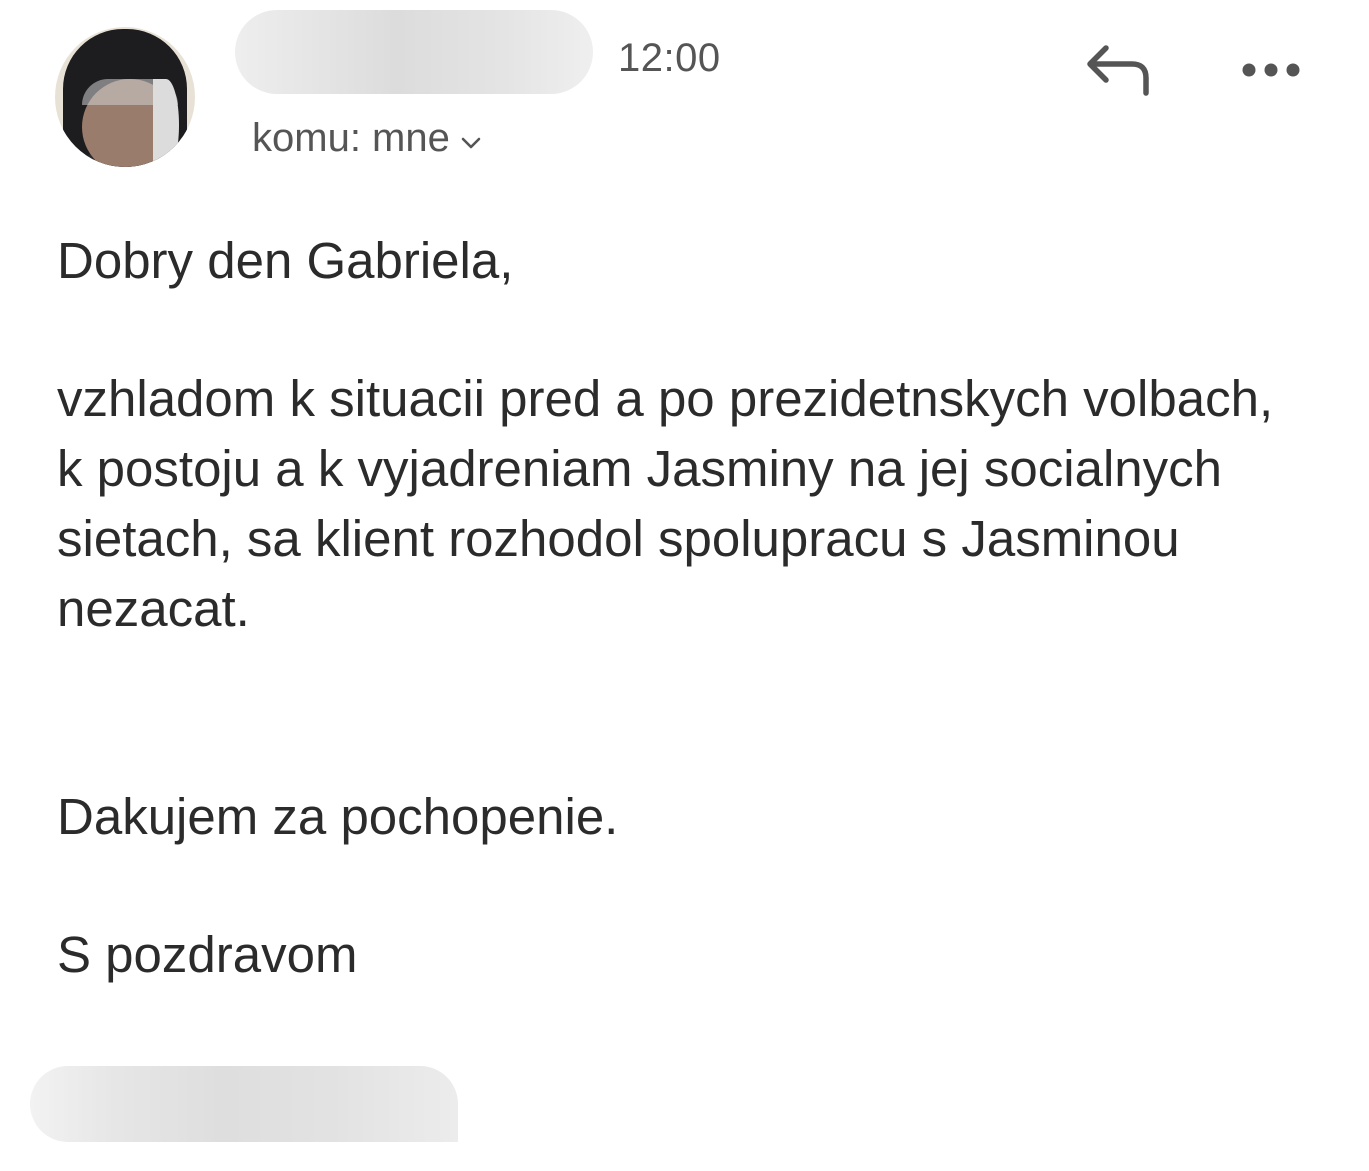 The height and width of the screenshot is (1171, 1369). Describe the element at coordinates (471, 137) in the screenshot. I see `chevron-down-icon` at that location.